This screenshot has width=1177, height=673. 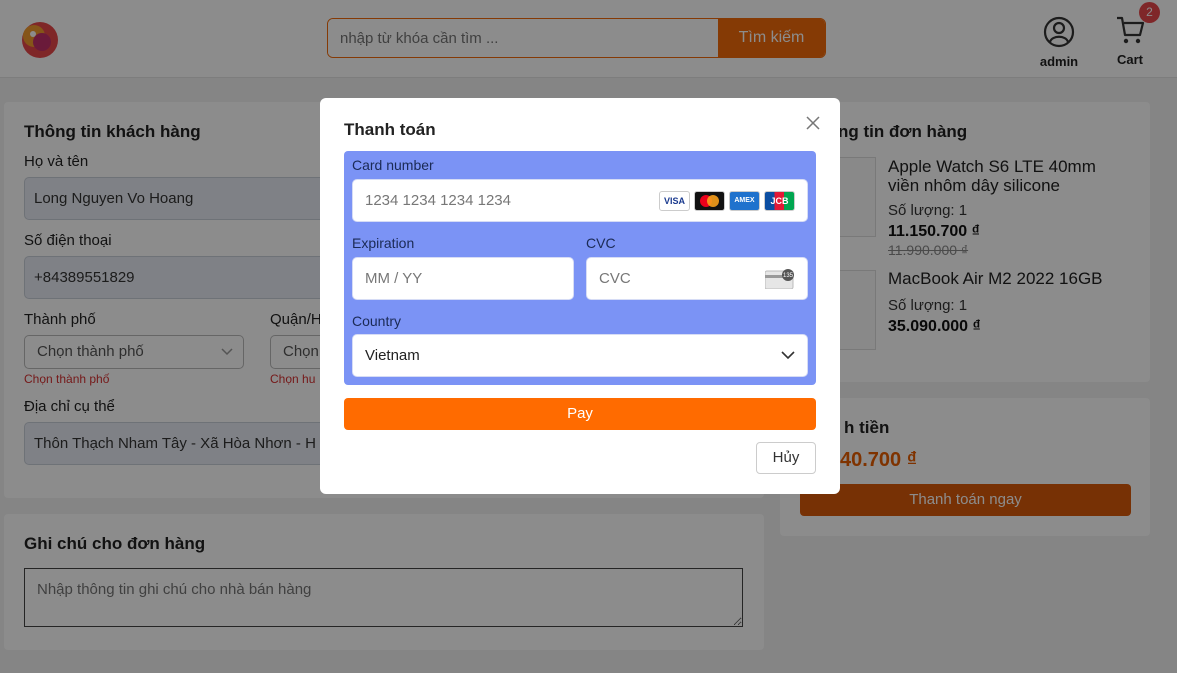 What do you see at coordinates (390, 129) in the screenshot?
I see `modal-title: Thanh toán` at bounding box center [390, 129].